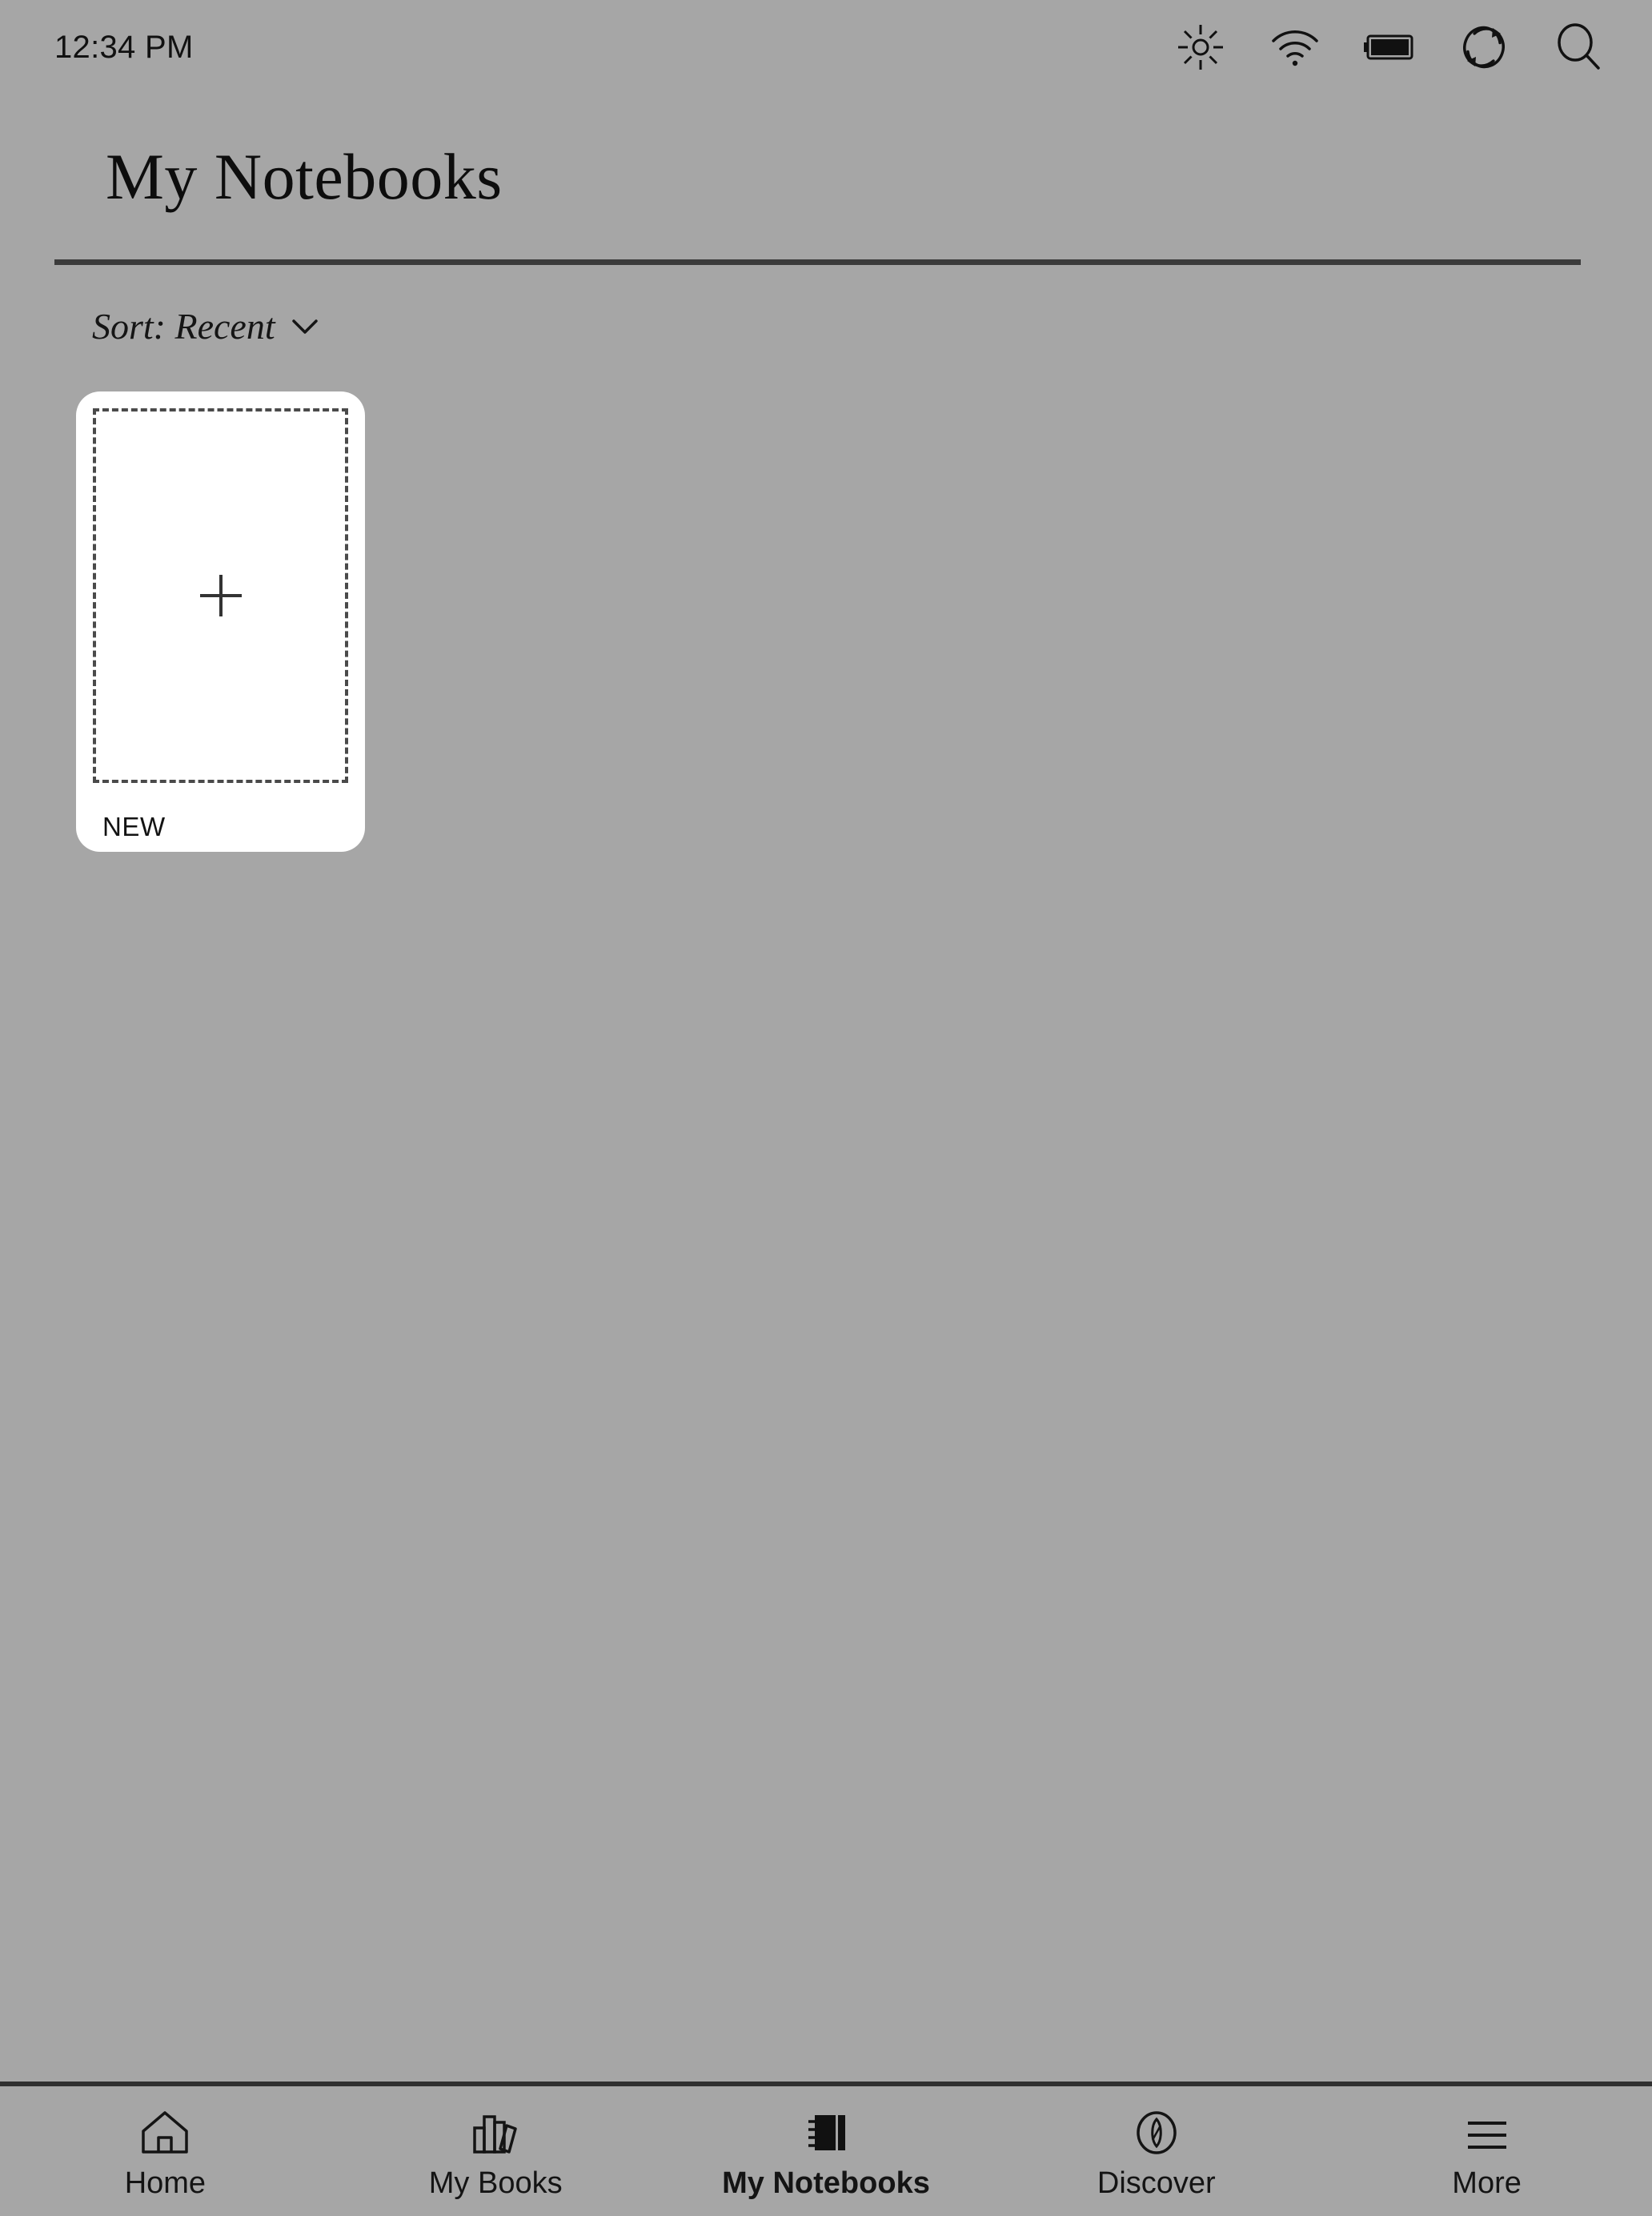 This screenshot has width=1652, height=2216. Describe the element at coordinates (305, 326) in the screenshot. I see `chevron-down-icon` at that location.